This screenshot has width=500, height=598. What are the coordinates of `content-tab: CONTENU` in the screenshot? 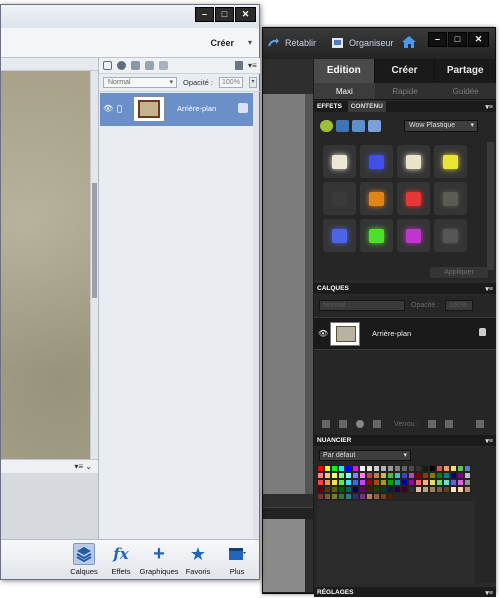 It's located at (366, 106).